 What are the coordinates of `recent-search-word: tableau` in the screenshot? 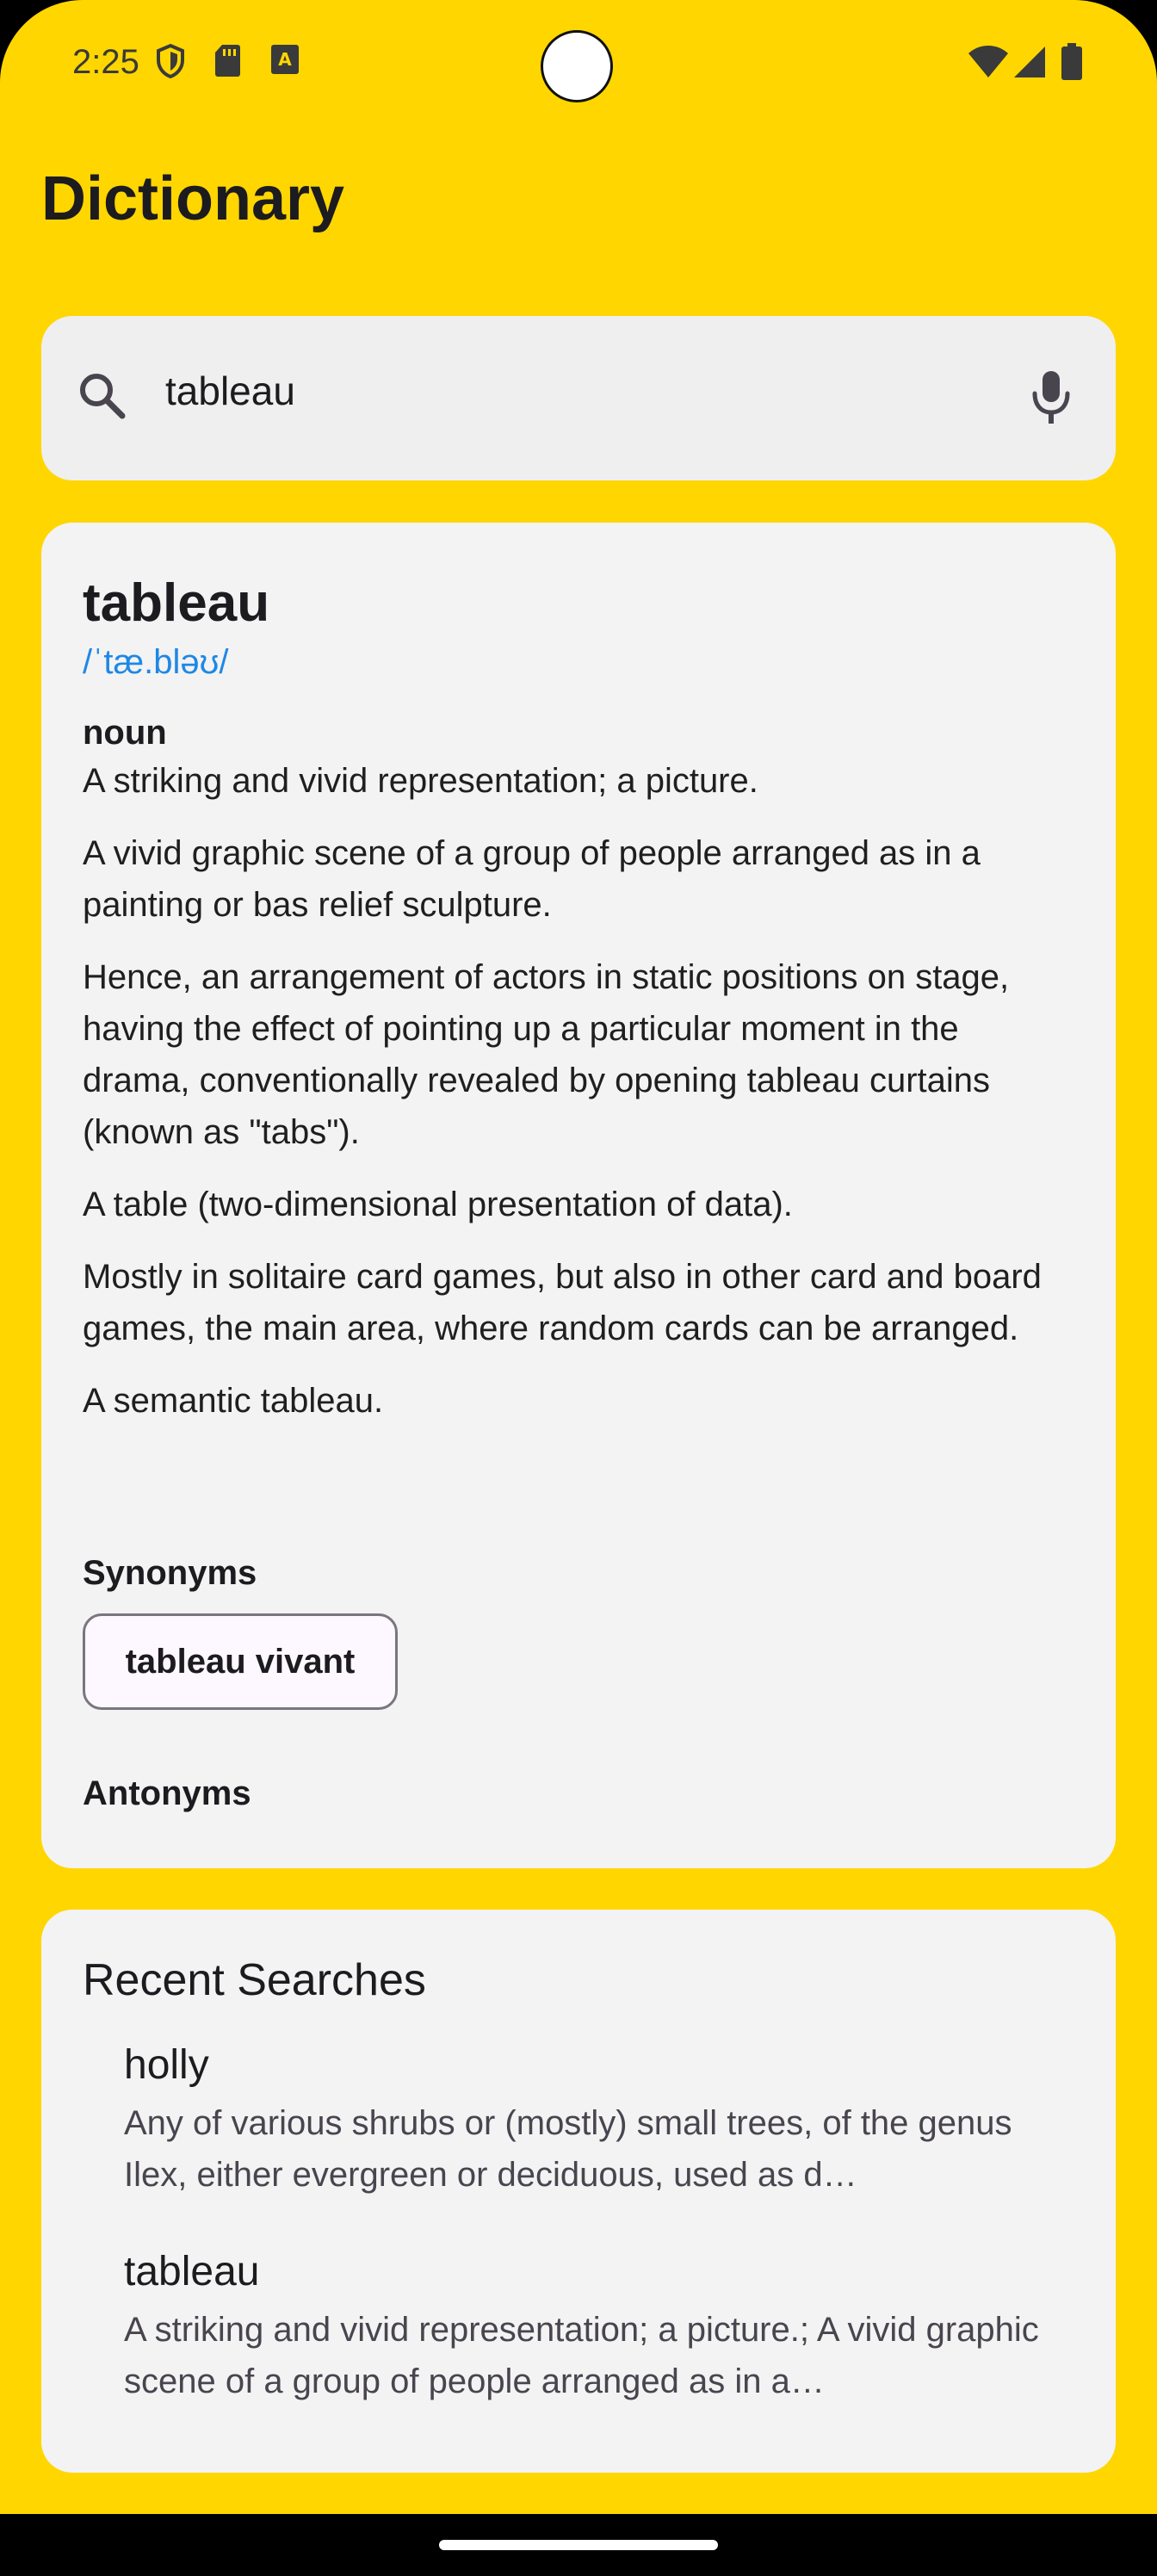 It's located at (192, 2271).